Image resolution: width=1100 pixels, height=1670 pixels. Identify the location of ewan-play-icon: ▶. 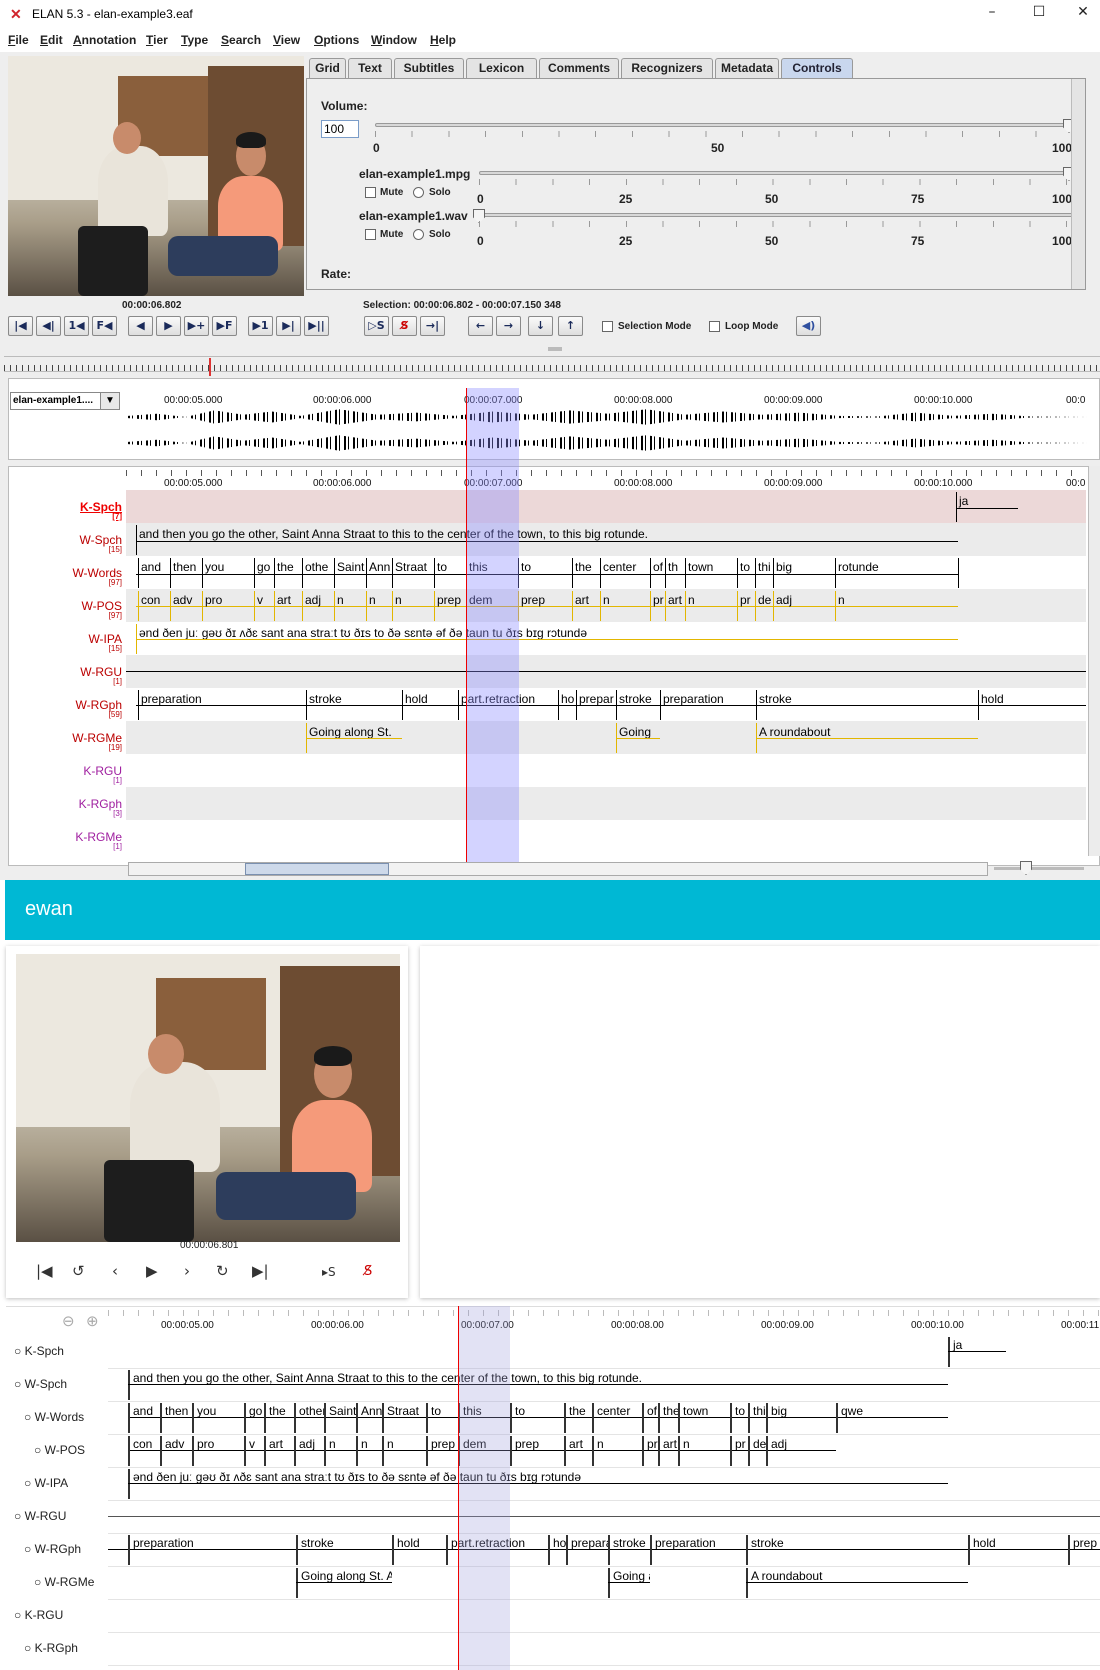
(152, 1271).